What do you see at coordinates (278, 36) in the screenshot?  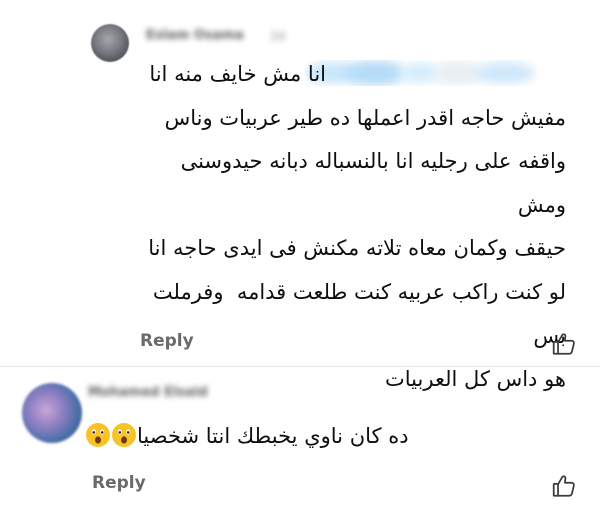 I see `comment-timestamp: 2d` at bounding box center [278, 36].